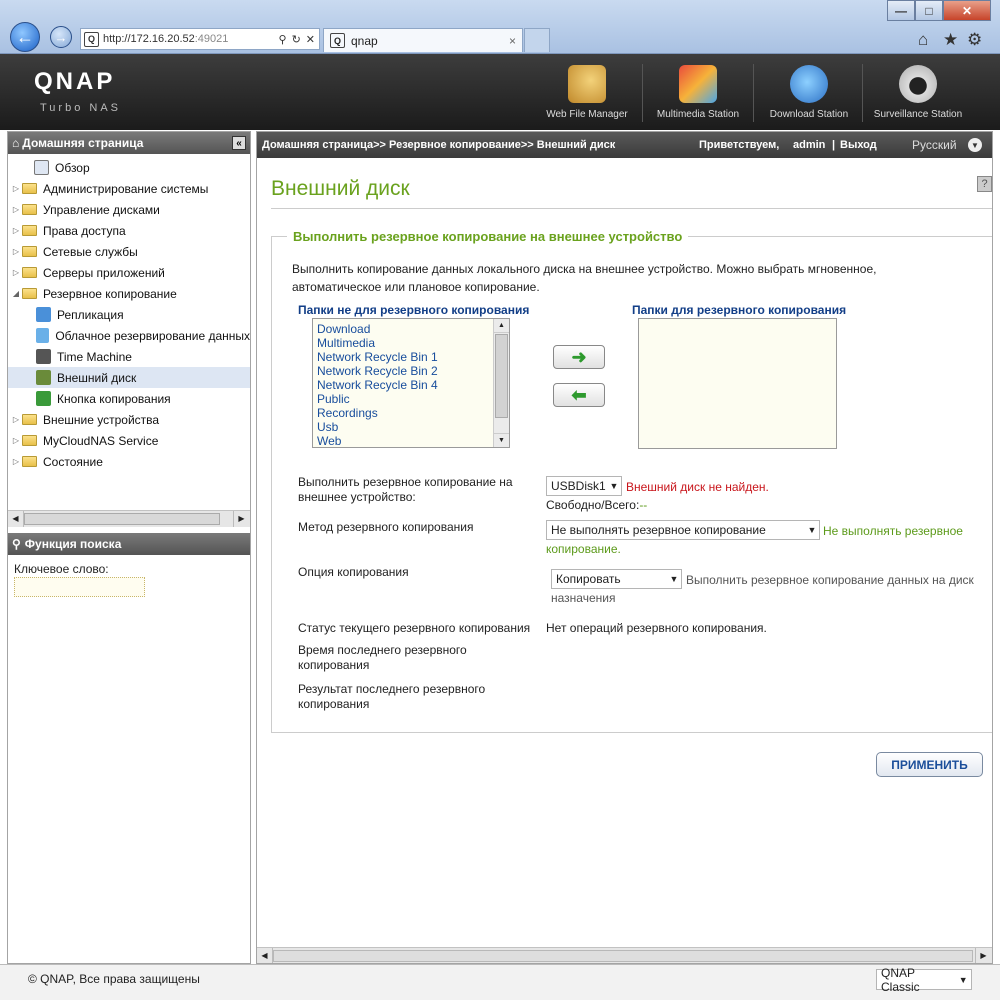  I want to click on sidebar-item: ▷ Администрирование системы, so click(129, 188).